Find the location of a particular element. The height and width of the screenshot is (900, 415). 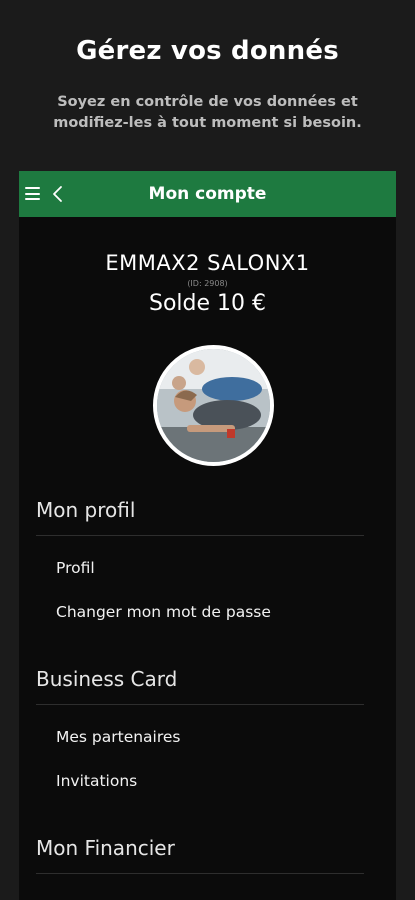

section-title-financial: Mon Financier is located at coordinates (105, 848).